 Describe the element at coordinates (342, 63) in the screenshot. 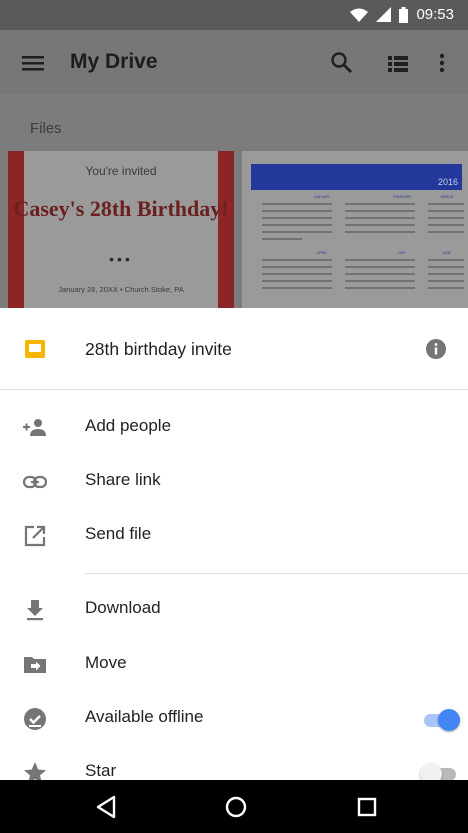

I see `search-icon` at that location.